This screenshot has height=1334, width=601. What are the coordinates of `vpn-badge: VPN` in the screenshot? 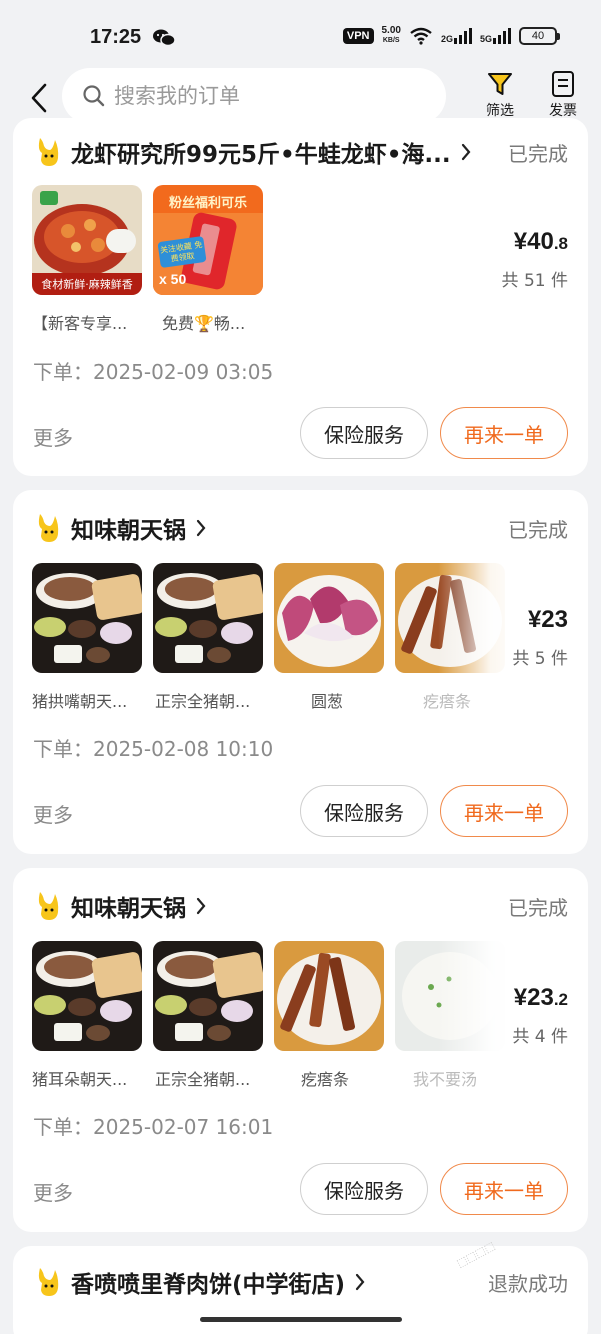 It's located at (358, 36).